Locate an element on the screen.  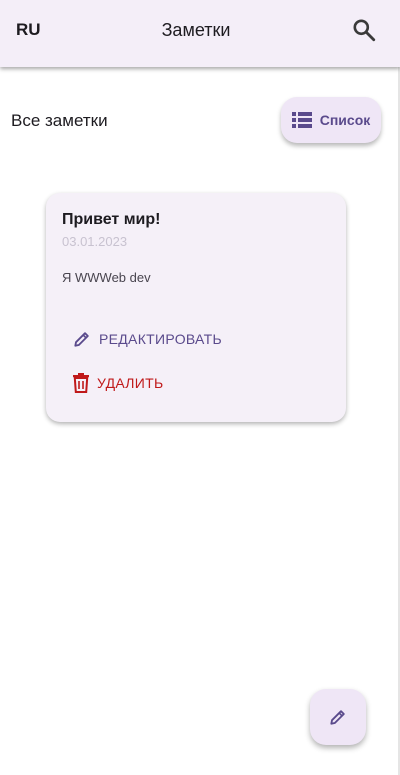
trash-icon is located at coordinates (81, 383).